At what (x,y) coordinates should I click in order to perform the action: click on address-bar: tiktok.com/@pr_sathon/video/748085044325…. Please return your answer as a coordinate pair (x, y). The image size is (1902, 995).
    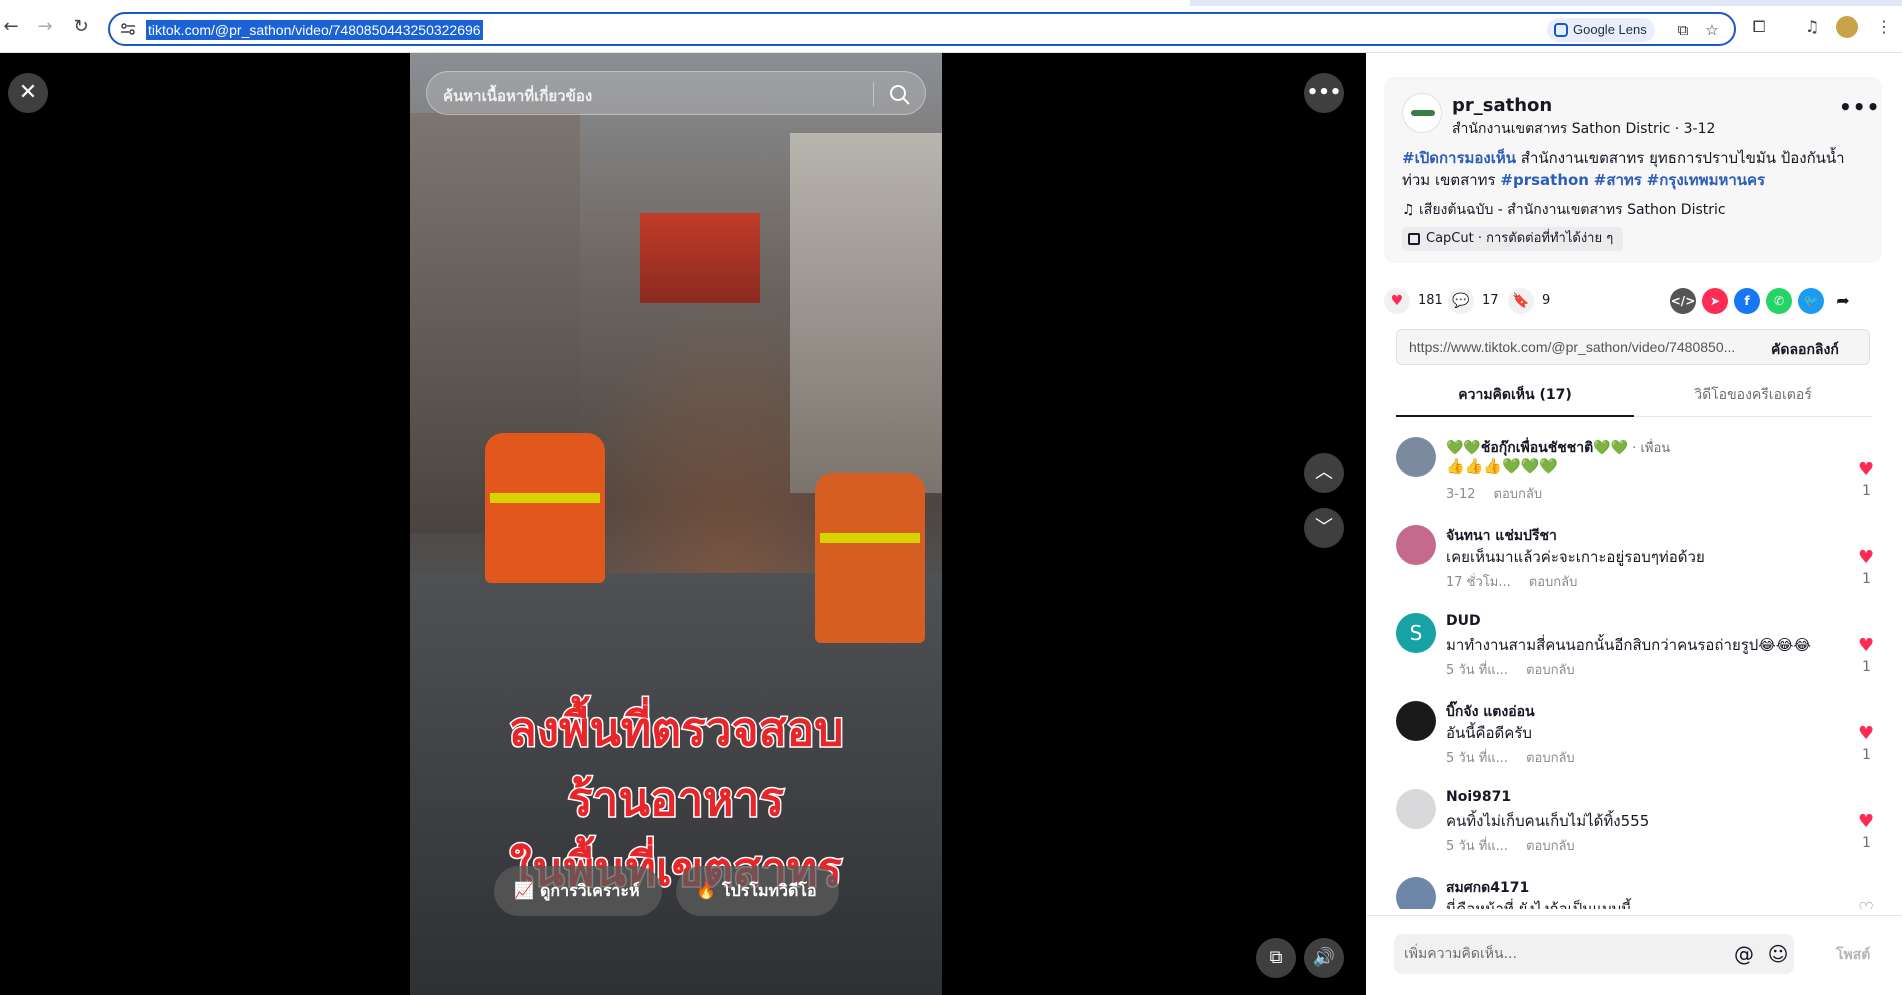
    Looking at the image, I should click on (922, 29).